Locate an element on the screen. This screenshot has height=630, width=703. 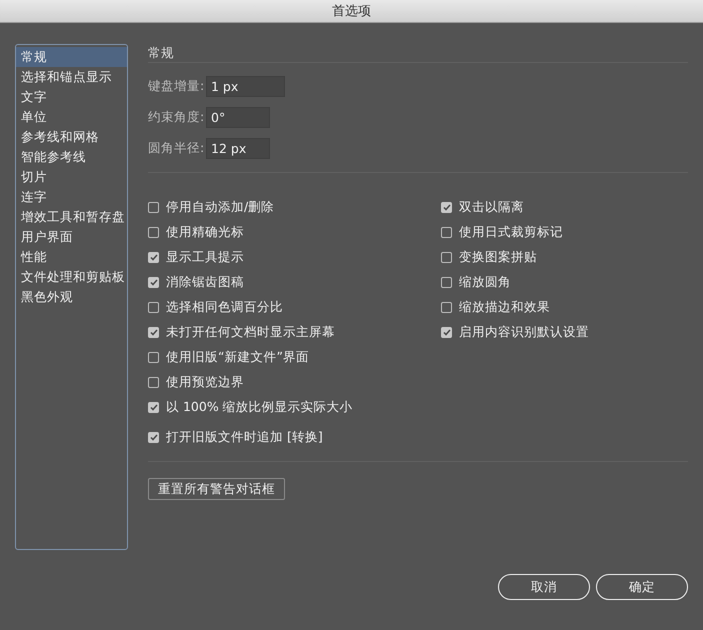
option-label: 缩放描边和效果 is located at coordinates (504, 307).